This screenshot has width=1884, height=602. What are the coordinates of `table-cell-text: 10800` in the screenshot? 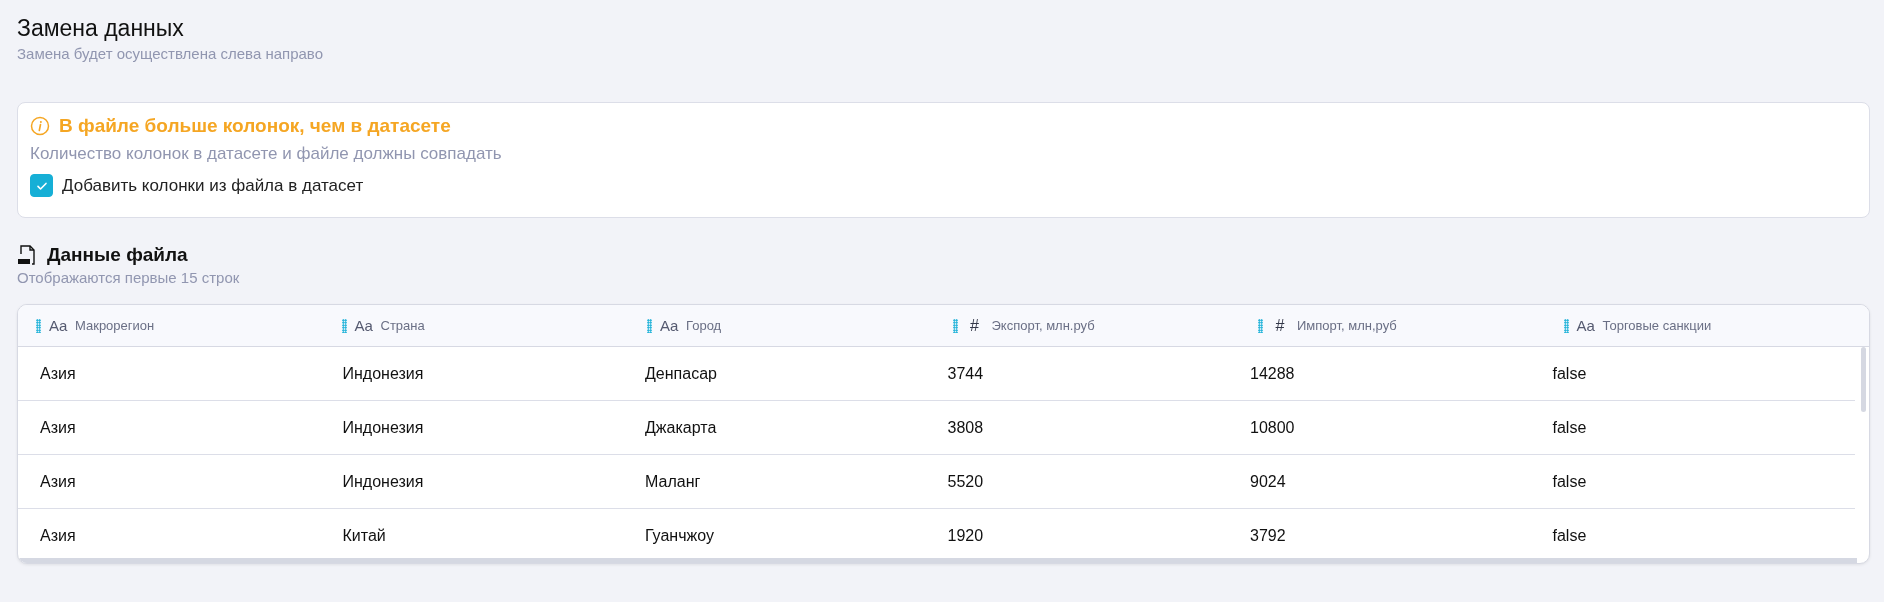 It's located at (1273, 427).